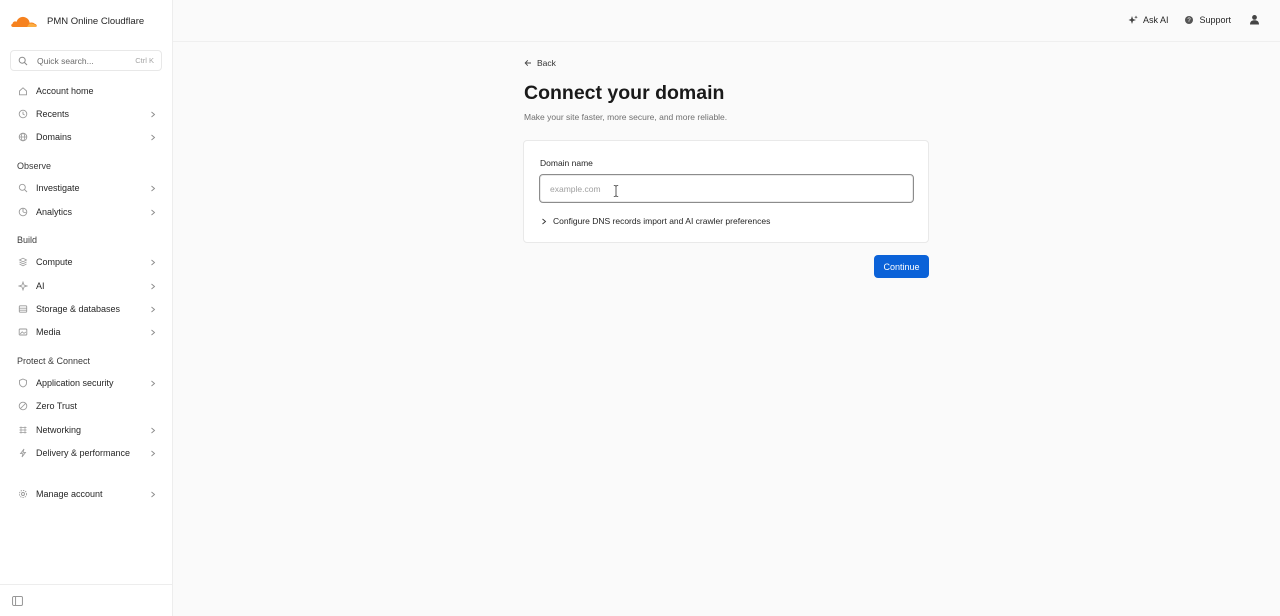 This screenshot has height=616, width=1280. I want to click on arrow-left-icon, so click(527, 63).